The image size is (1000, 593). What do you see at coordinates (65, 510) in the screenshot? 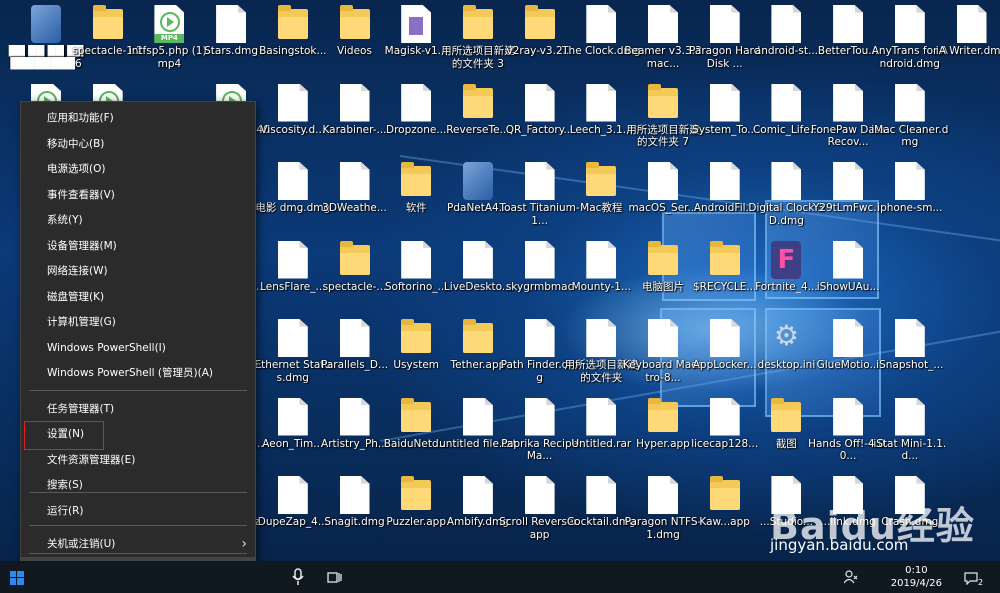
I see `menu-item-label: 运行(R)` at bounding box center [65, 510].